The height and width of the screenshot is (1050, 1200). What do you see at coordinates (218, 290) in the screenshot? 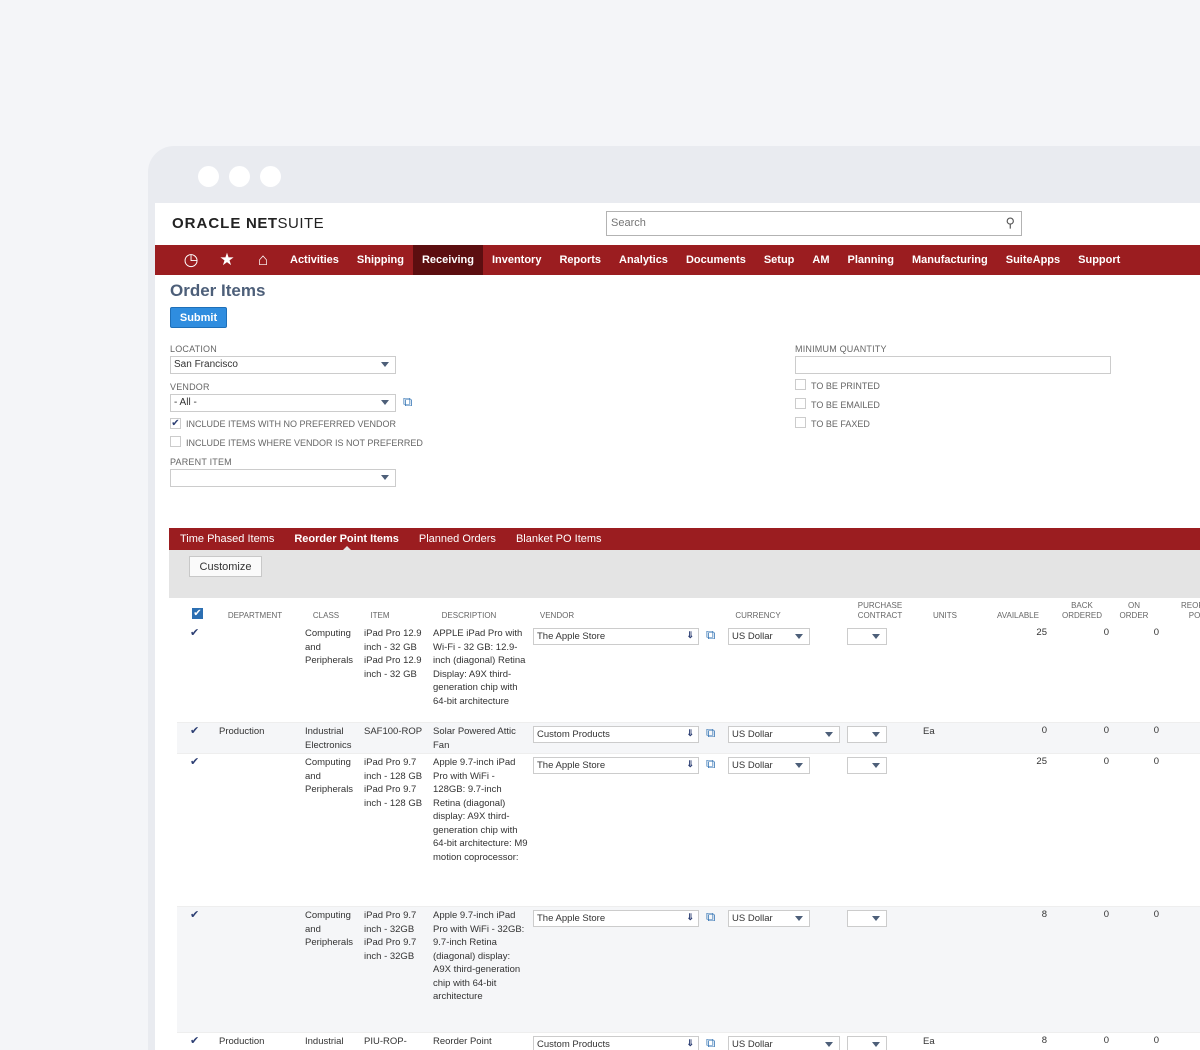
I see `page-title: Order Items` at bounding box center [218, 290].